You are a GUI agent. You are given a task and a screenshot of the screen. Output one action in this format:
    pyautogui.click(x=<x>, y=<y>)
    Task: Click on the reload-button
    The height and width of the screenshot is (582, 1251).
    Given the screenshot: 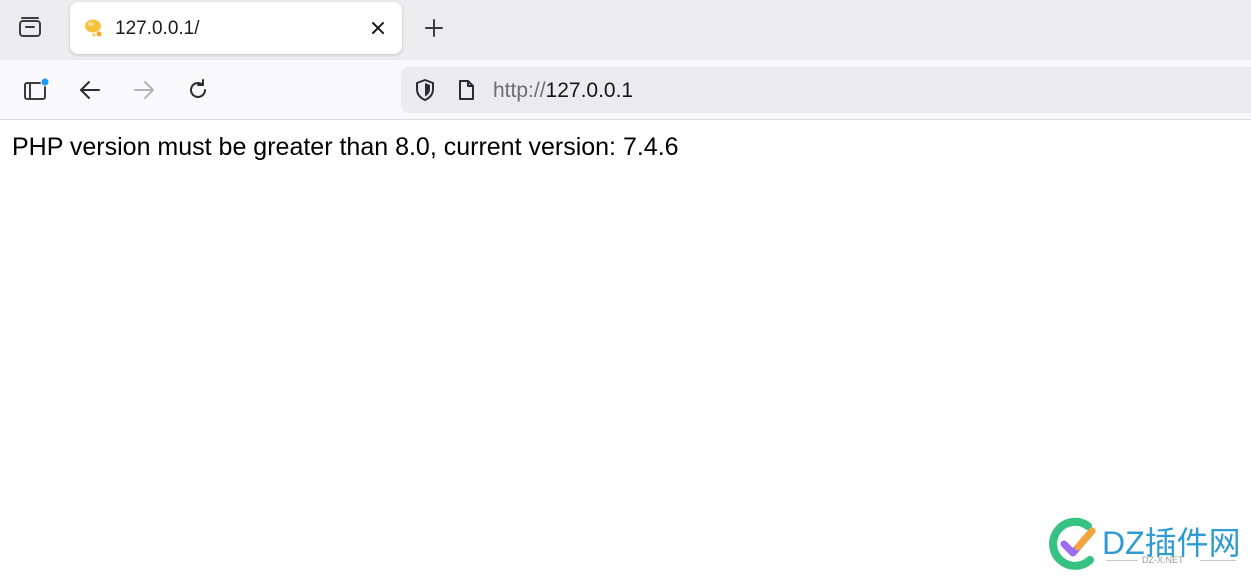 What is the action you would take?
    pyautogui.click(x=198, y=90)
    